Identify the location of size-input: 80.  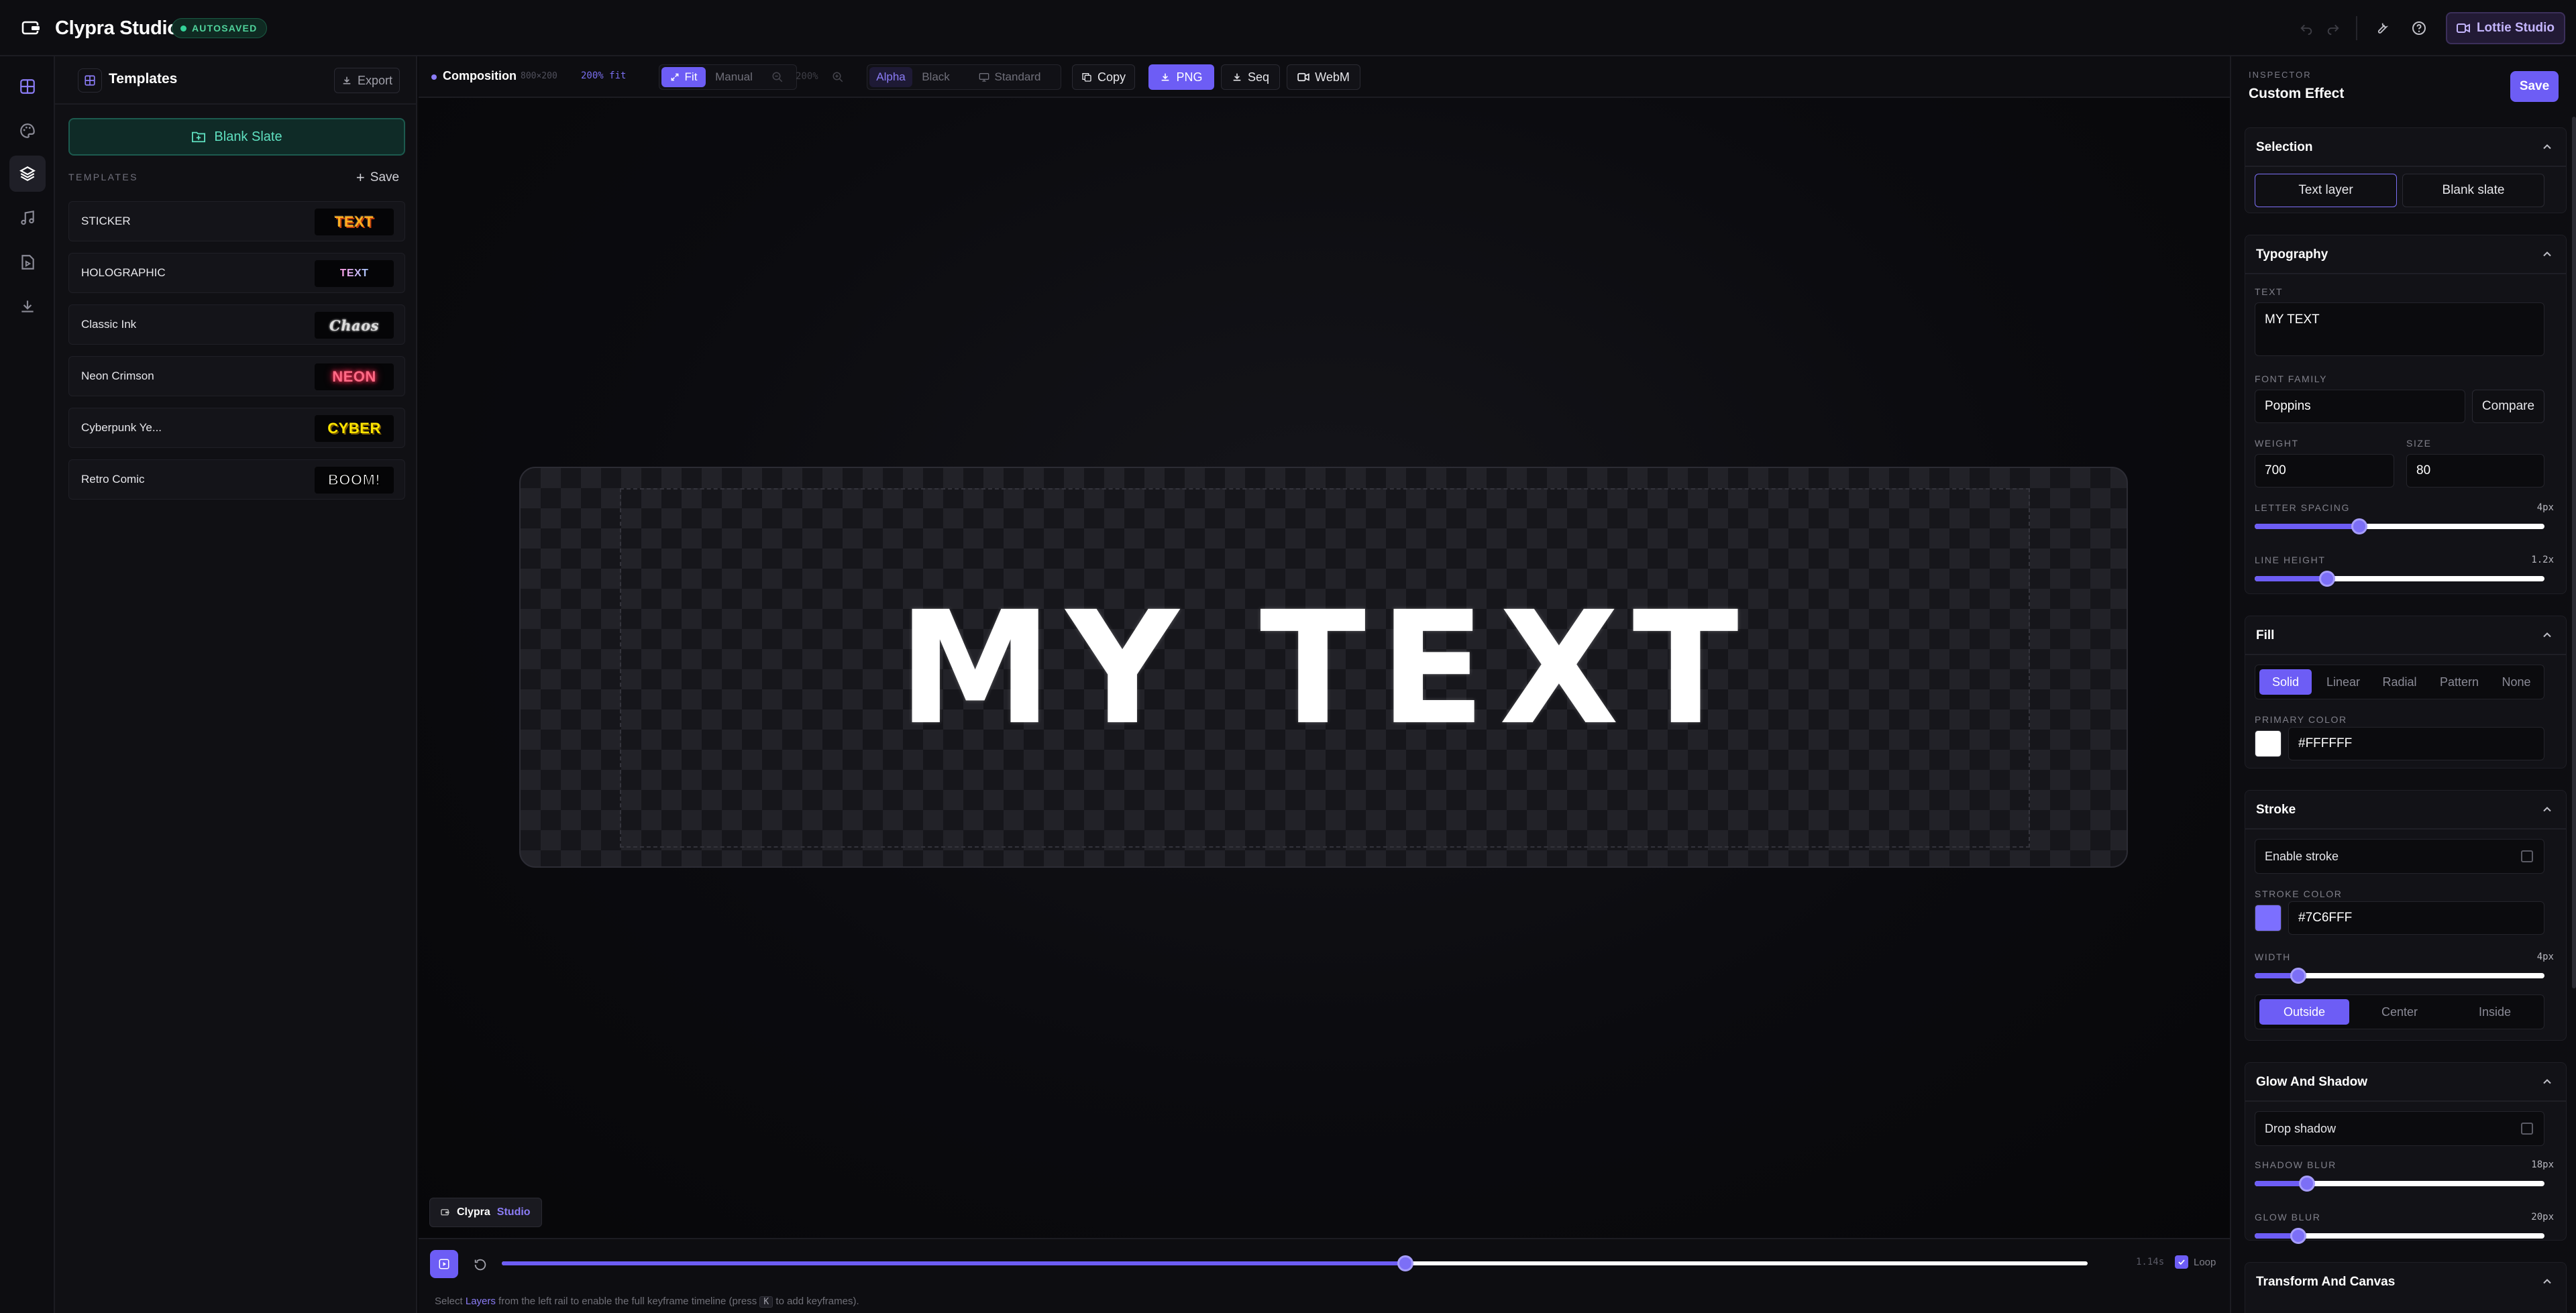
(2475, 471).